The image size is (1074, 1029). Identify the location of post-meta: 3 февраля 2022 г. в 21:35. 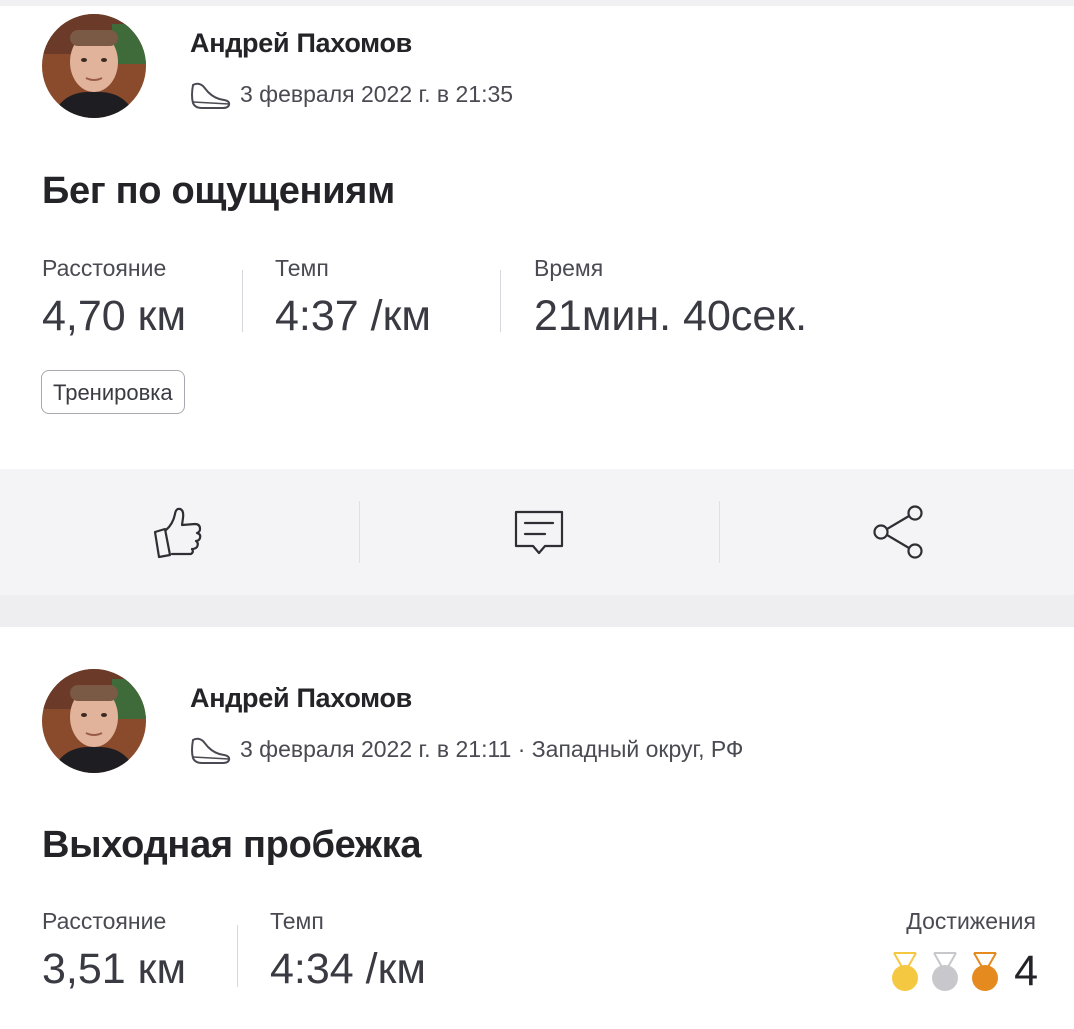
(350, 94).